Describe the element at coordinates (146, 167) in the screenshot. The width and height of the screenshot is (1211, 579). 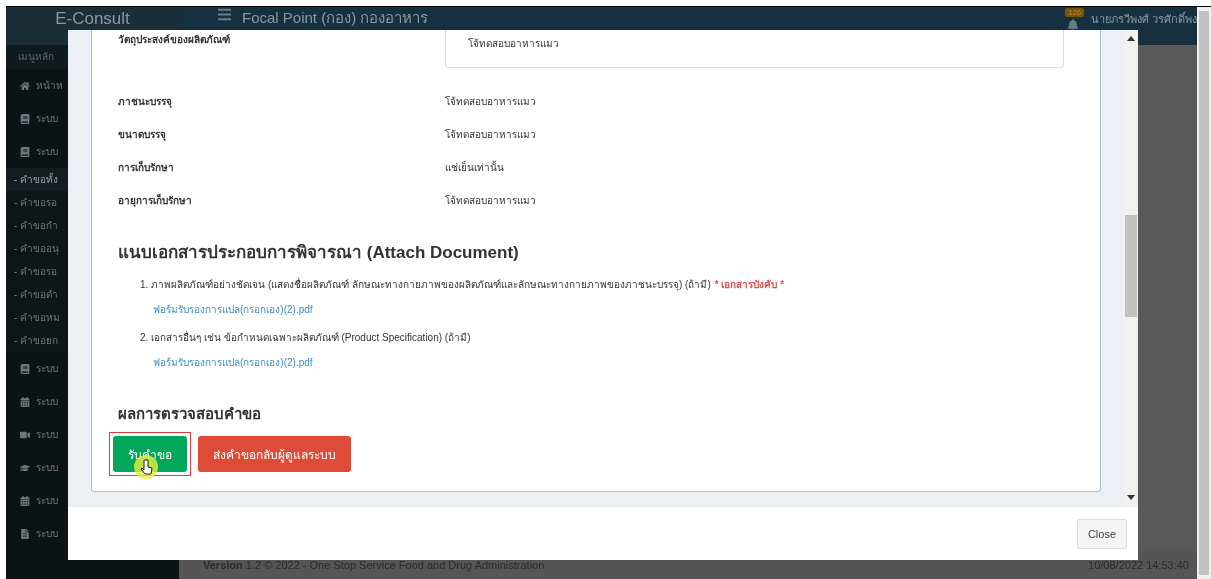
I see `field-label: การเก็บรักษา` at that location.